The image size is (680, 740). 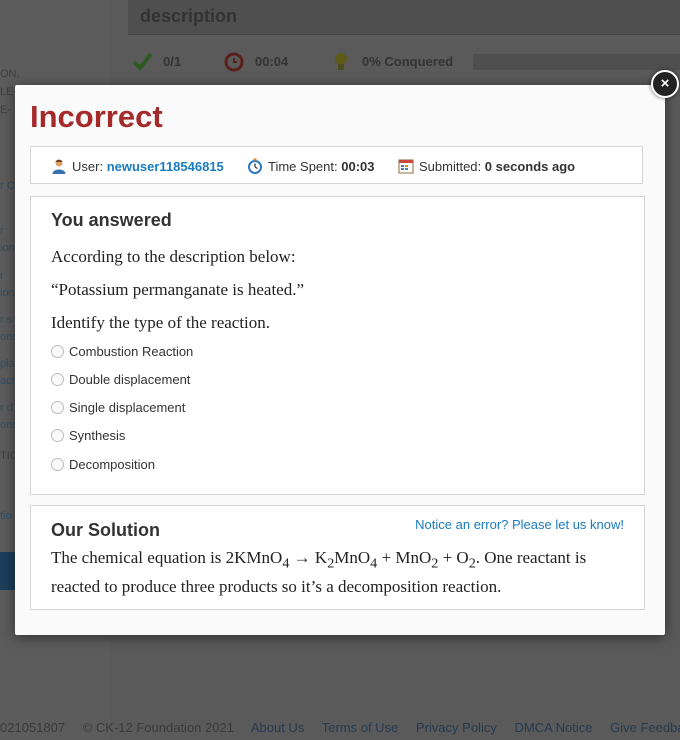 I want to click on sidebar-fragment: r s, so click(x=6, y=320).